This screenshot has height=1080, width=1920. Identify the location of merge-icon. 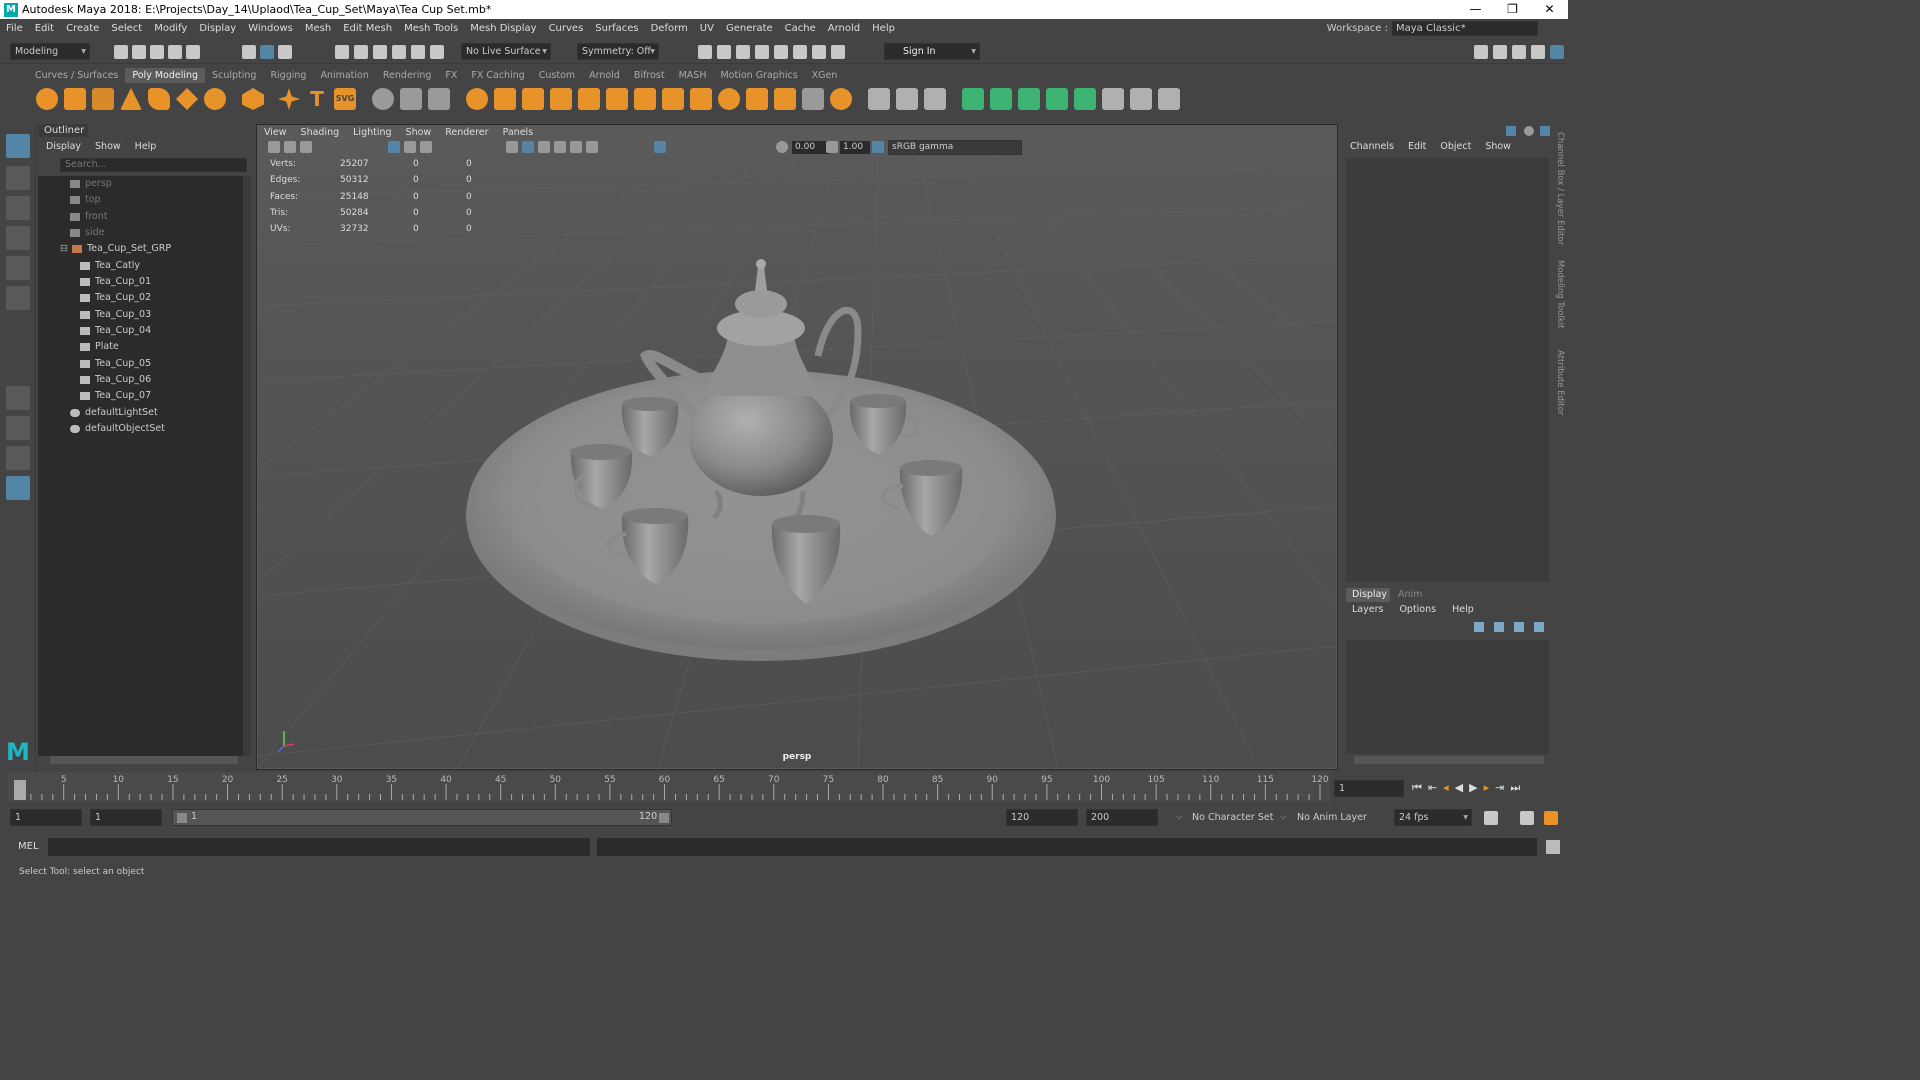
(785, 99).